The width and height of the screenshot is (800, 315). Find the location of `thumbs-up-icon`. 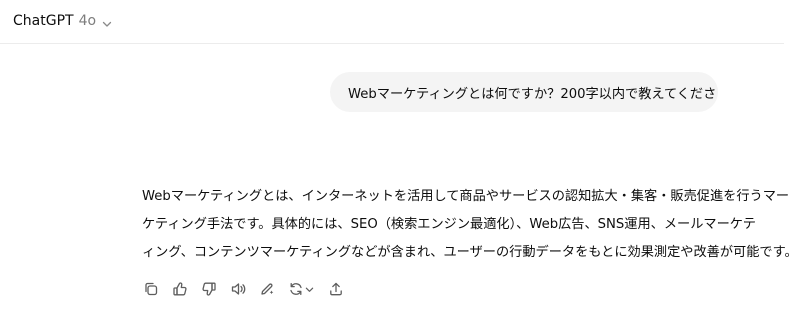

thumbs-up-icon is located at coordinates (179, 289).